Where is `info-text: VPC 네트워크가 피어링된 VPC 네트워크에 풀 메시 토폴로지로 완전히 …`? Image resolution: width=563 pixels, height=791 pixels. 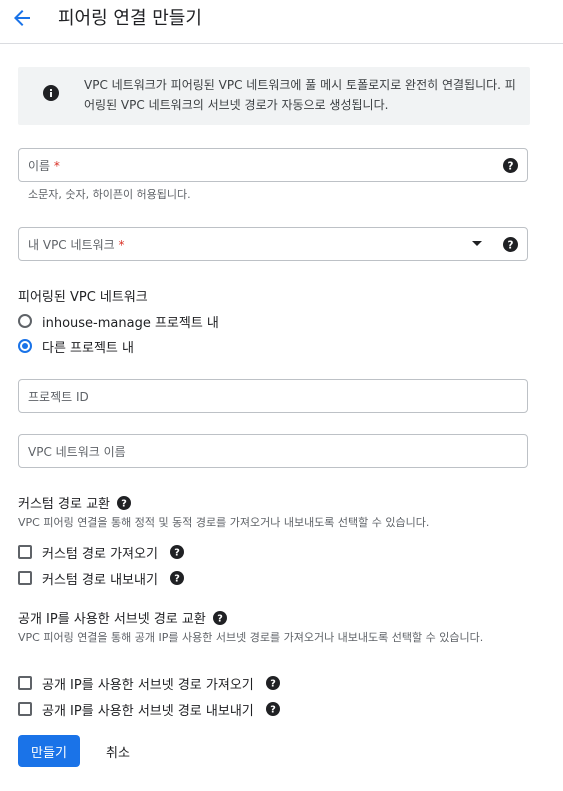
info-text: VPC 네트워크가 피어링된 VPC 네트워크에 풀 메시 토폴로지로 완전히 … is located at coordinates (300, 95).